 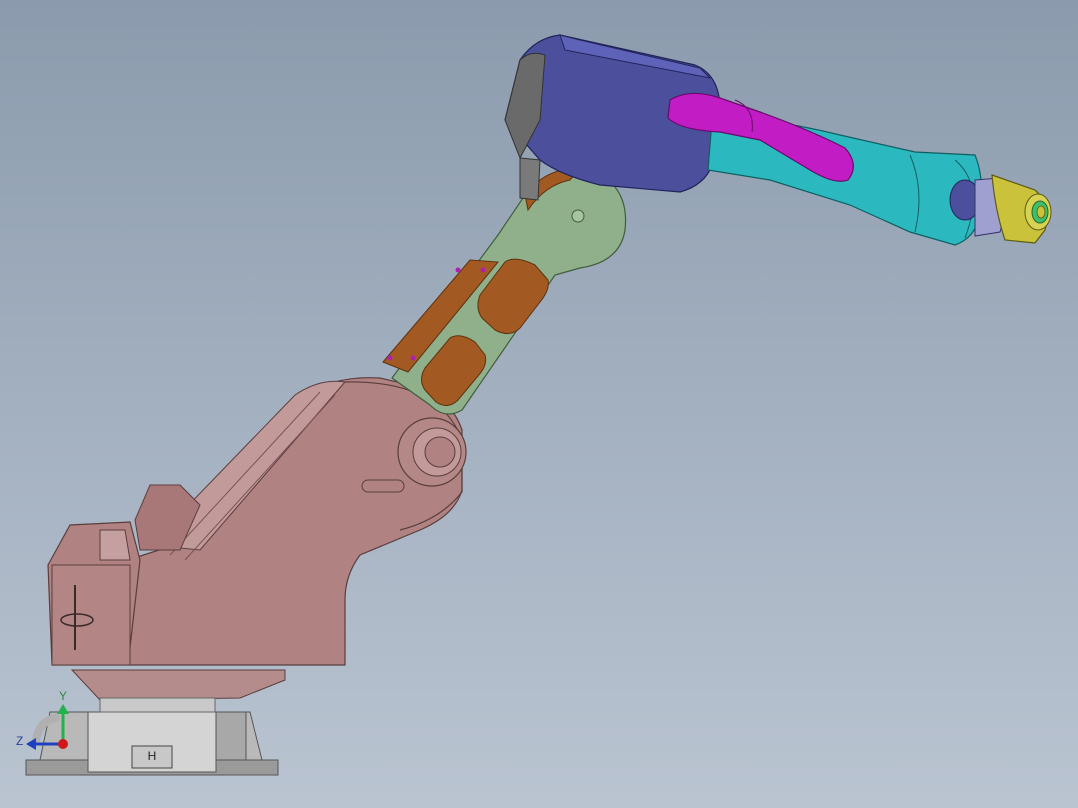 What do you see at coordinates (152, 756) in the screenshot?
I see `base-plate-label: H` at bounding box center [152, 756].